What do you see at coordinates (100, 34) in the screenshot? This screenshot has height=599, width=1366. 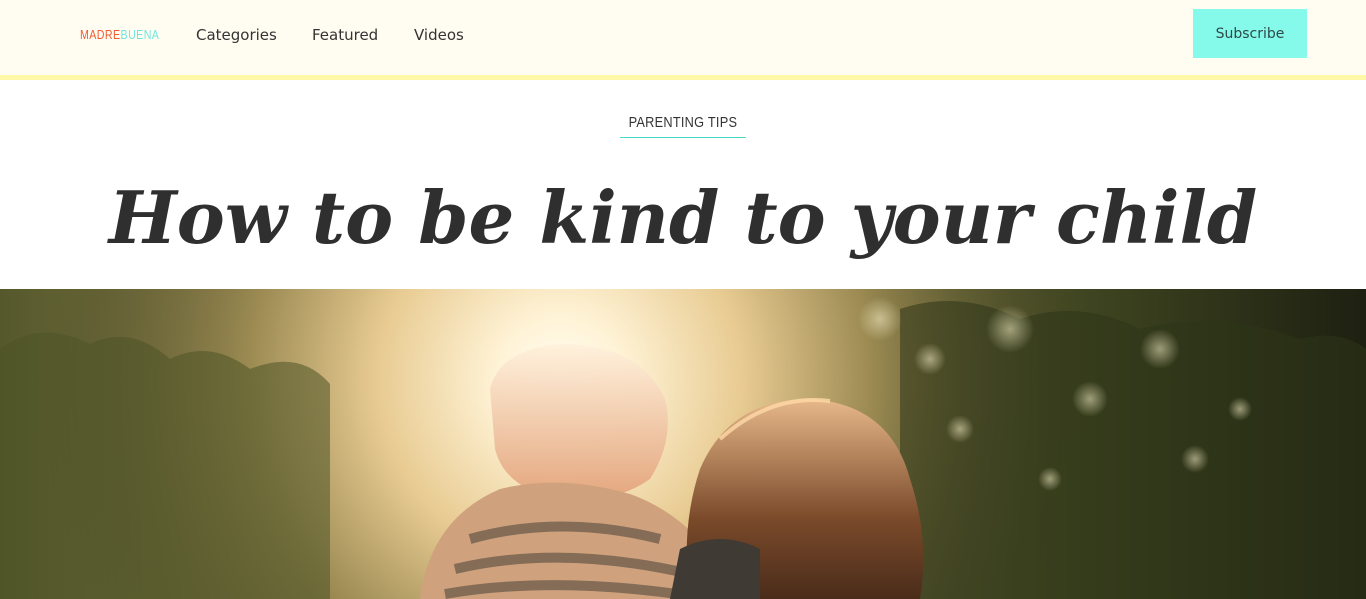 I see `logo-part-madre: MADRE` at bounding box center [100, 34].